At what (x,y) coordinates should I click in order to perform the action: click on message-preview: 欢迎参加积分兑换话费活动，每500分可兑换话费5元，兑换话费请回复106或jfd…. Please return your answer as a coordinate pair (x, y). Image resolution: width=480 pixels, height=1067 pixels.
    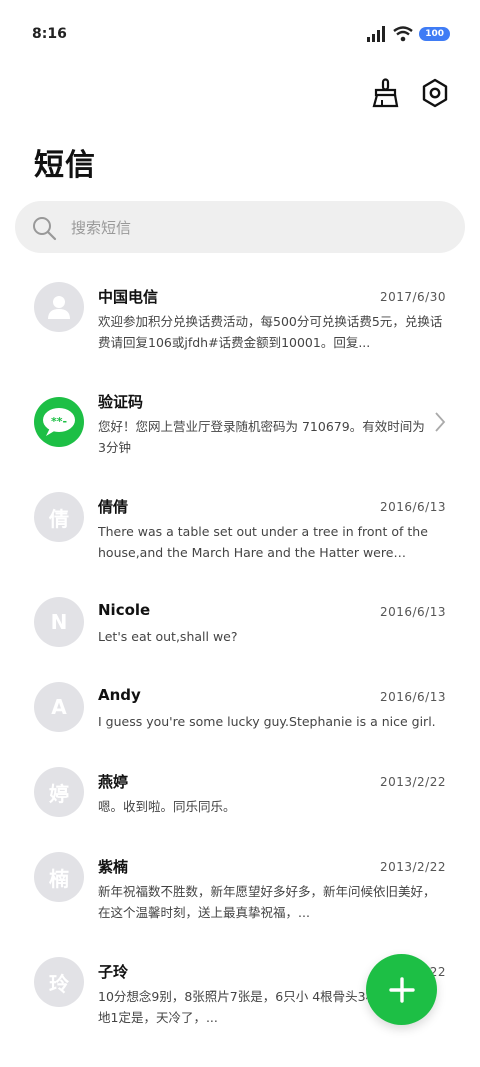
    Looking at the image, I should click on (270, 332).